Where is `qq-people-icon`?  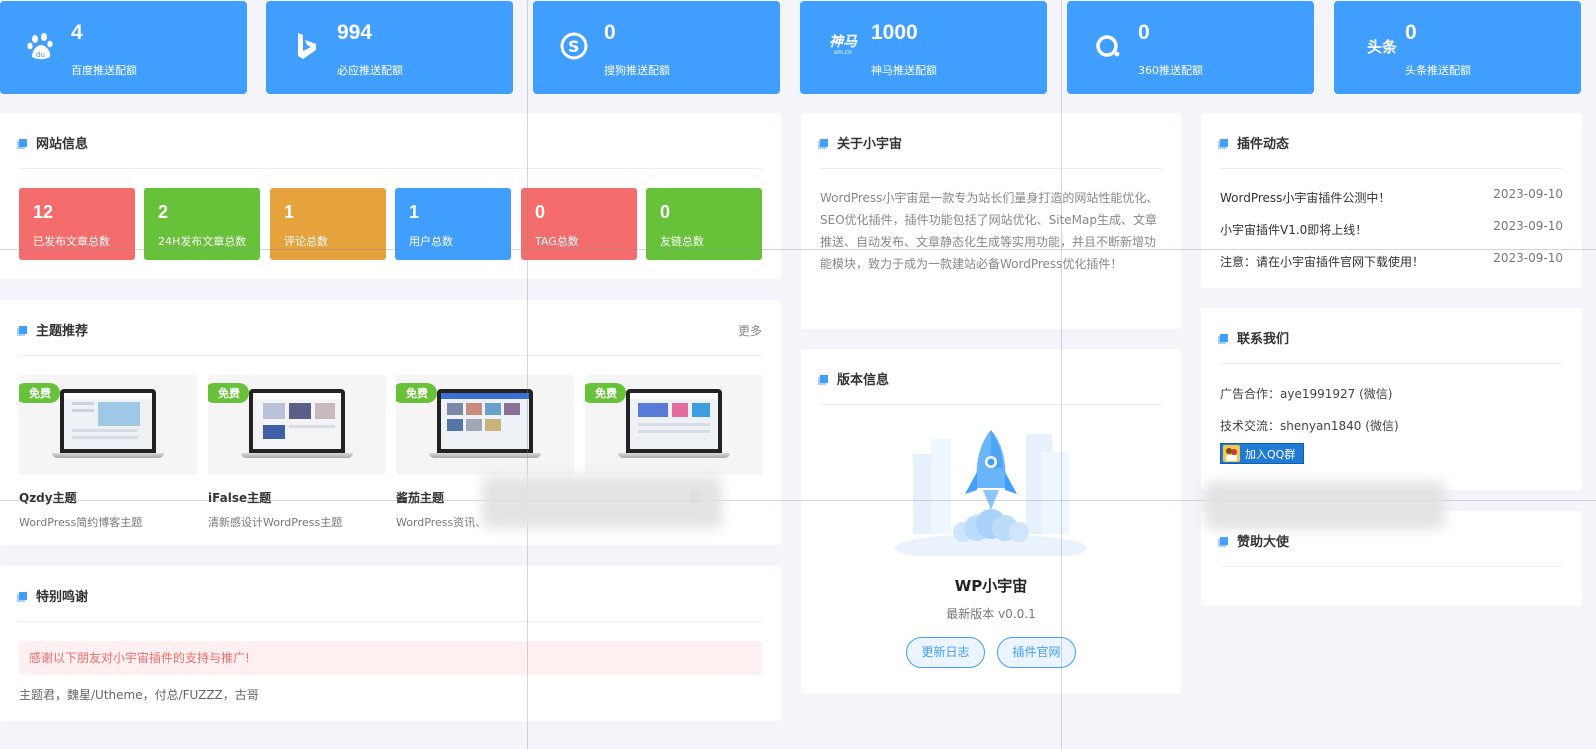
qq-people-icon is located at coordinates (1231, 453).